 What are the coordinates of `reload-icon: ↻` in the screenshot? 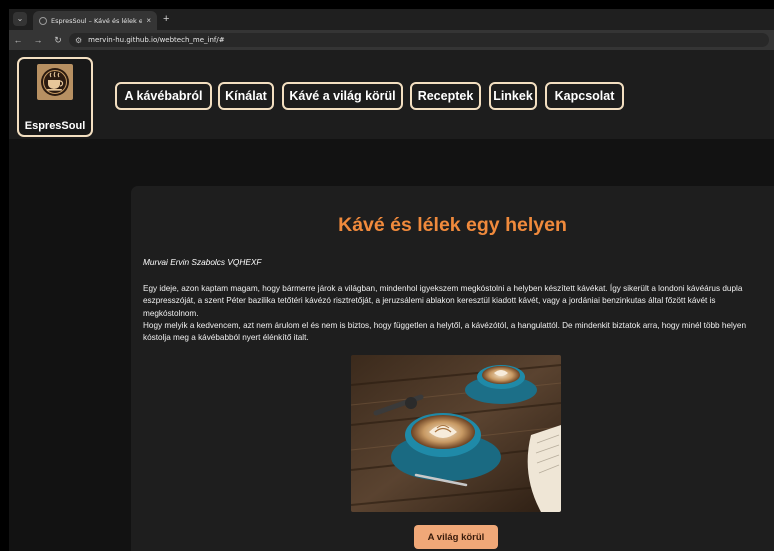 It's located at (58, 40).